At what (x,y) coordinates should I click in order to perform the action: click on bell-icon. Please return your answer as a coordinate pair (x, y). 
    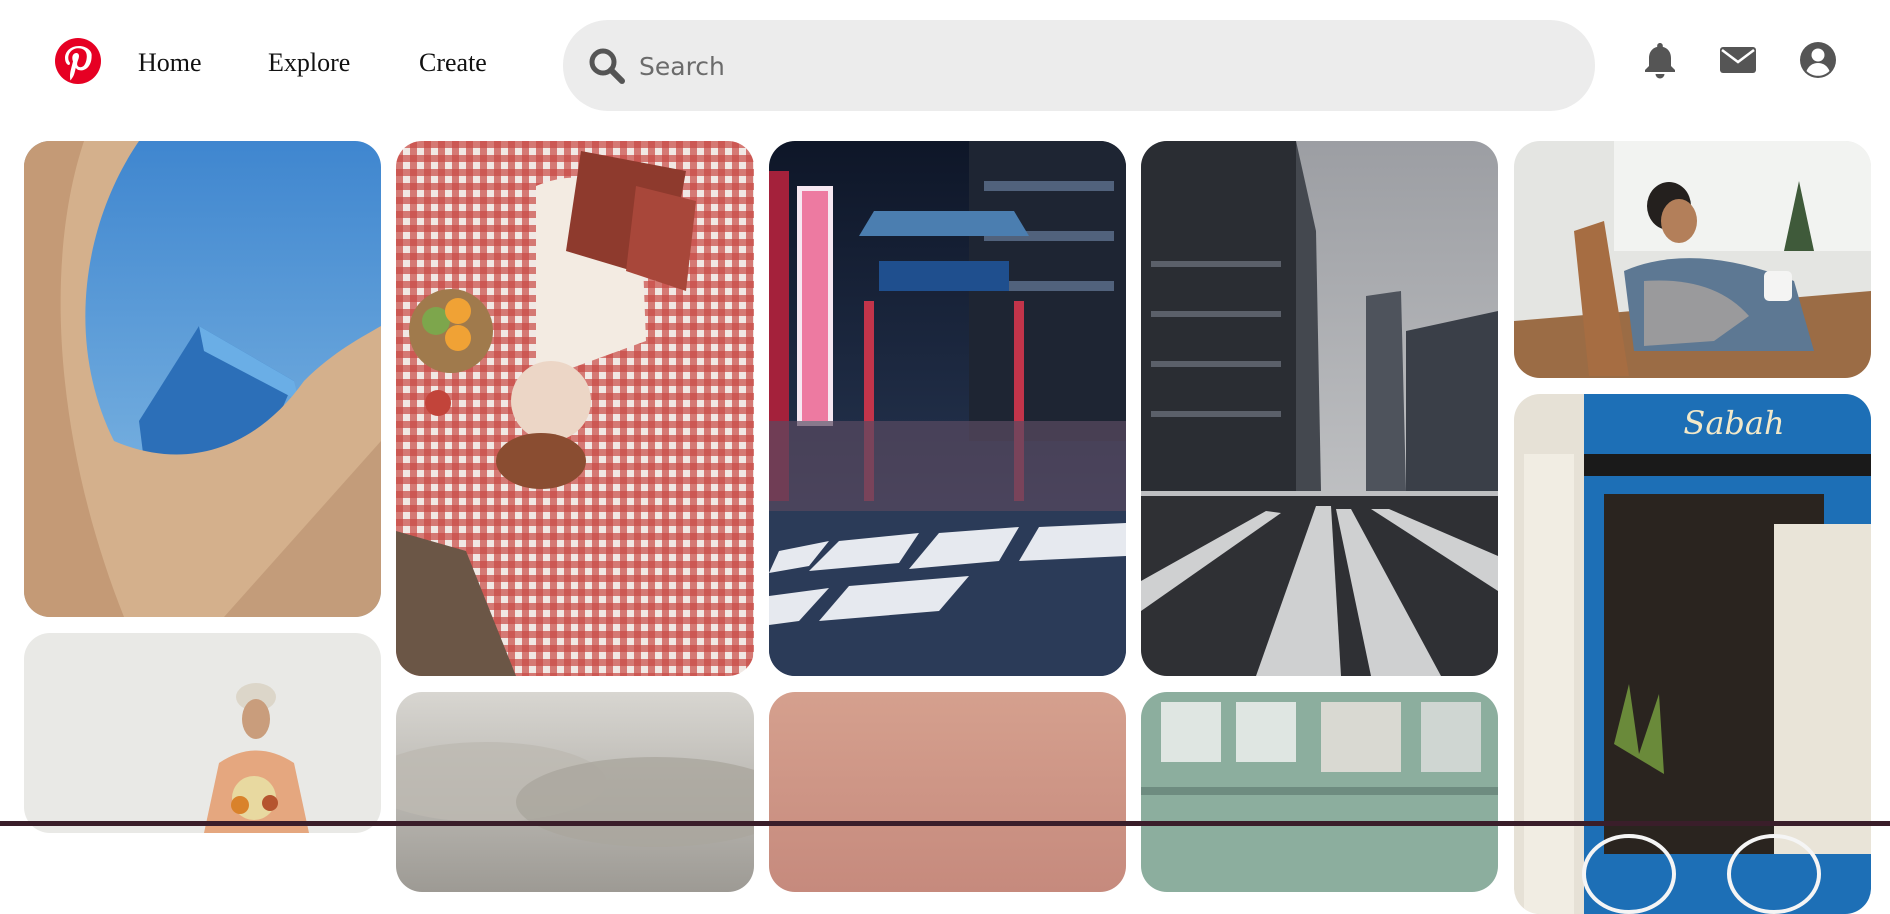
    Looking at the image, I should click on (1660, 60).